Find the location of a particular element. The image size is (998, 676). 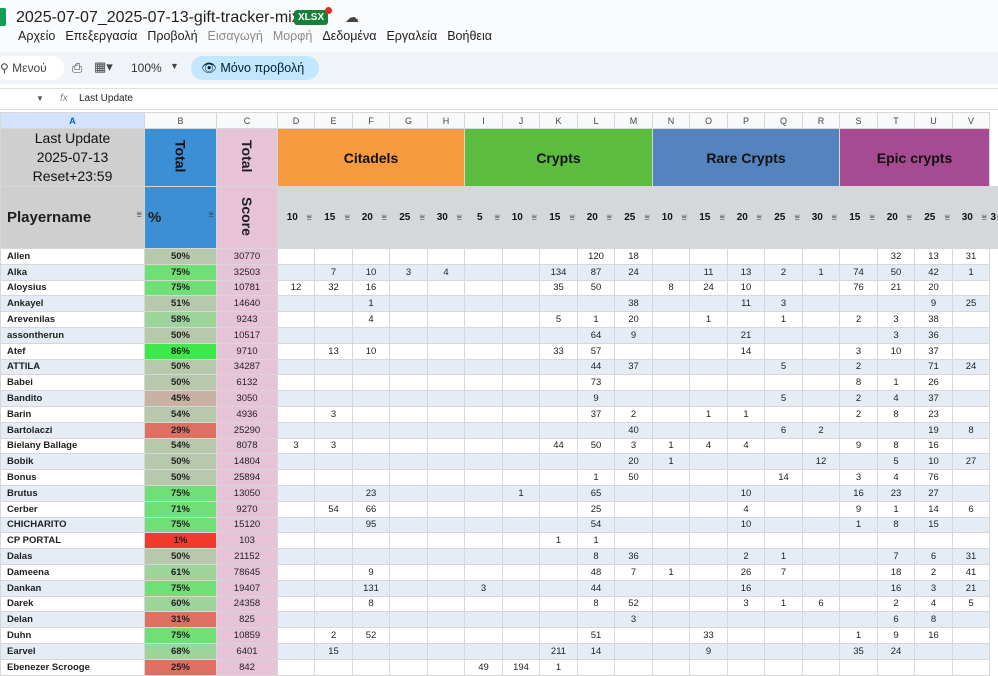

cell: 3 is located at coordinates (859, 351).